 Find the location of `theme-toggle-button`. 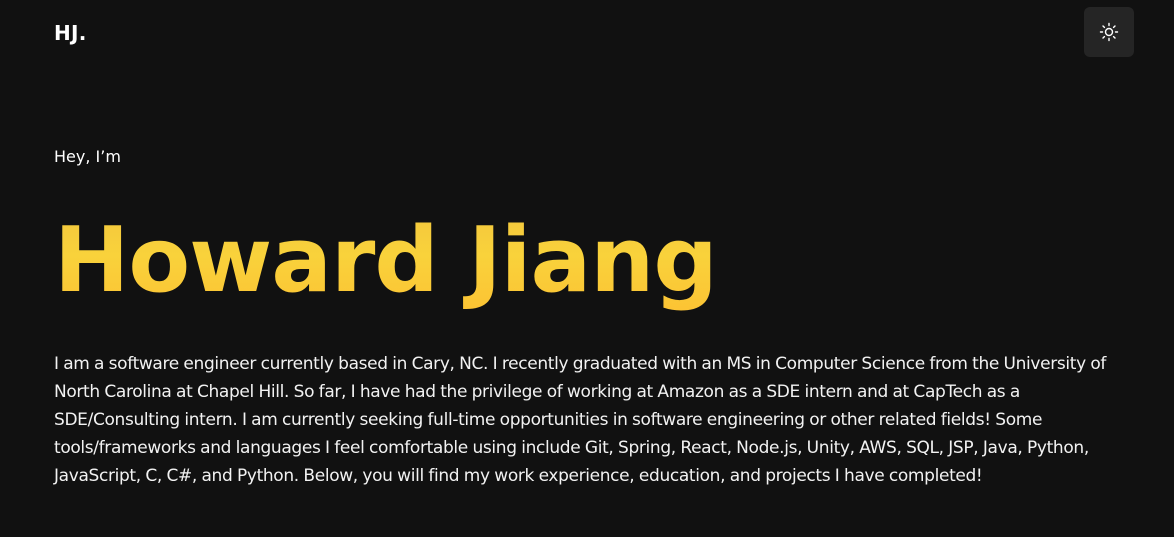

theme-toggle-button is located at coordinates (1109, 32).